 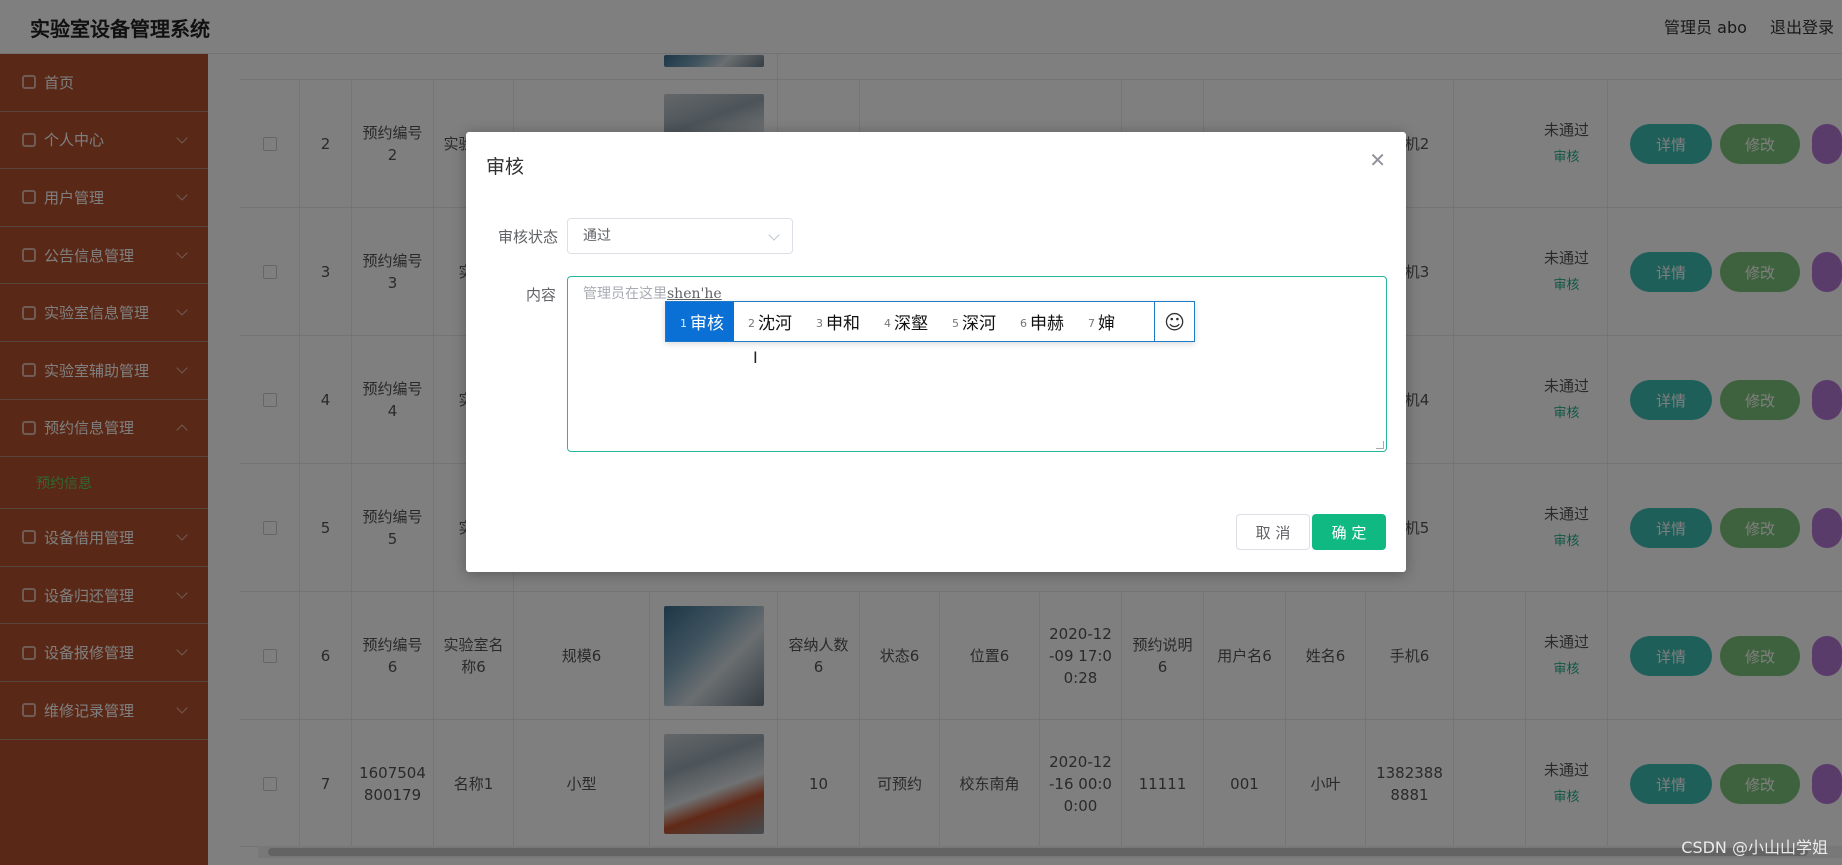 I want to click on ime-candidate: 7婶, so click(x=1099, y=321).